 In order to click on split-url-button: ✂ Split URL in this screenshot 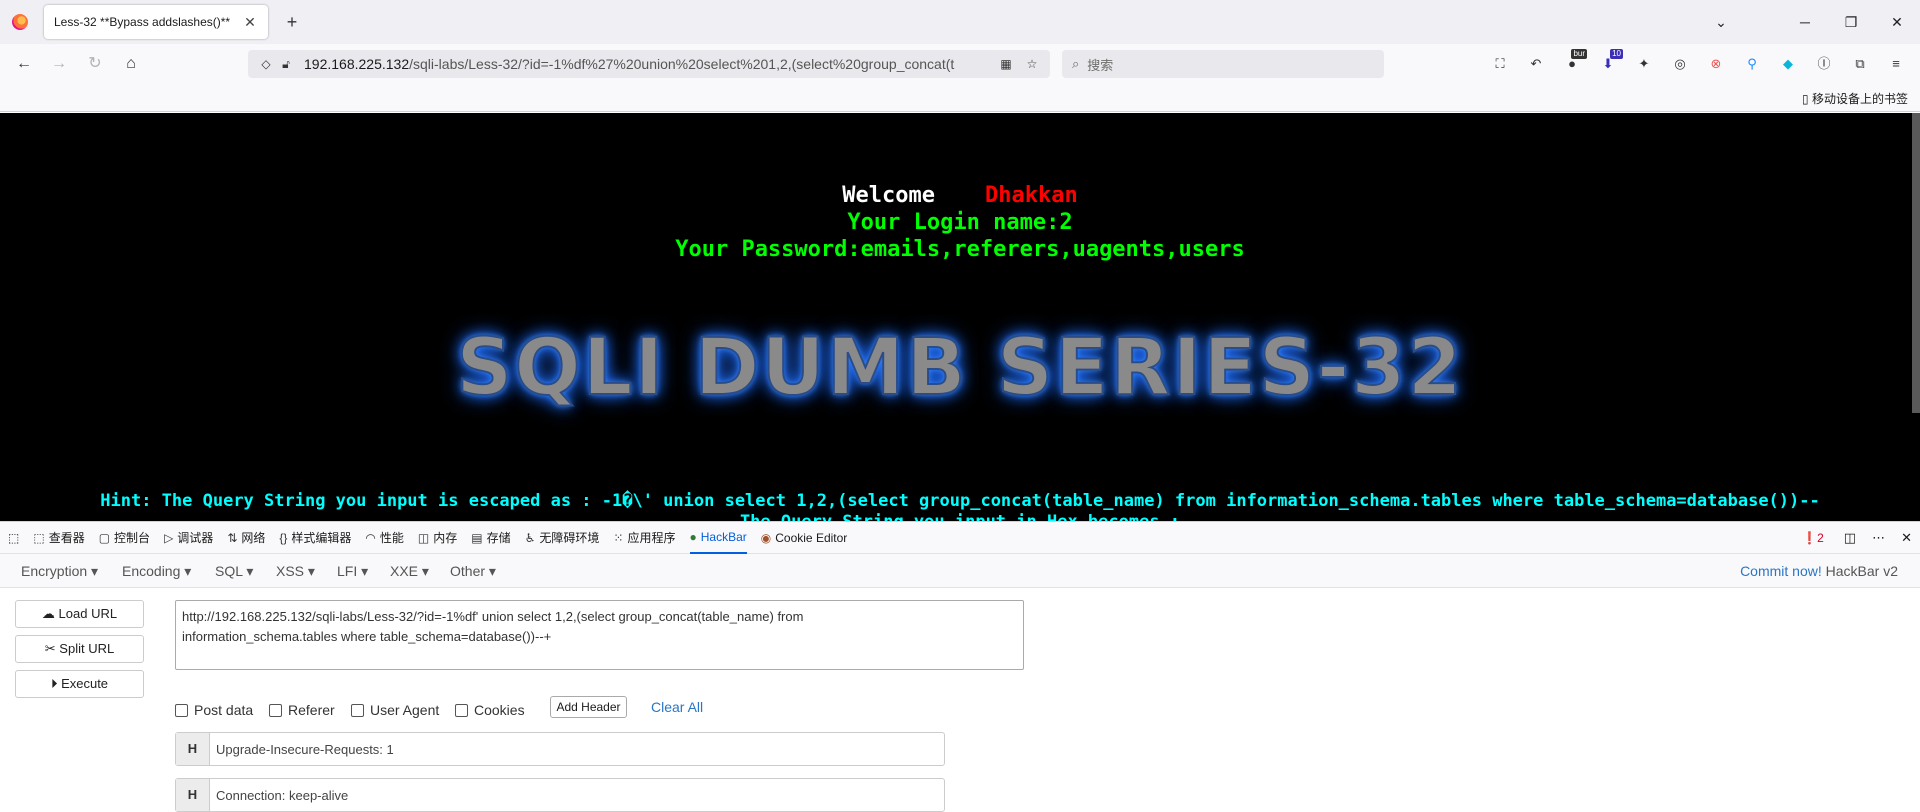, I will do `click(79, 649)`.